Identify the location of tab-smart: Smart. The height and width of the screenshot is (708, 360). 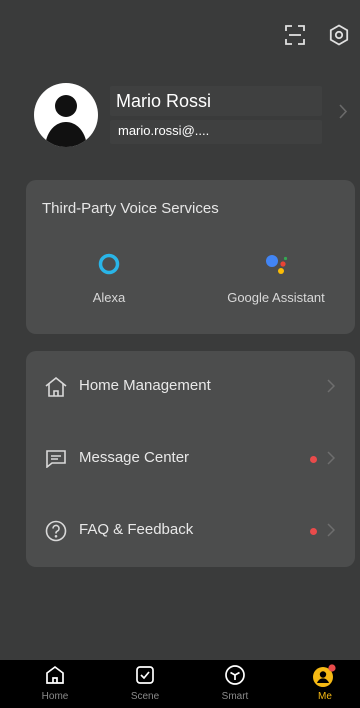
(235, 683).